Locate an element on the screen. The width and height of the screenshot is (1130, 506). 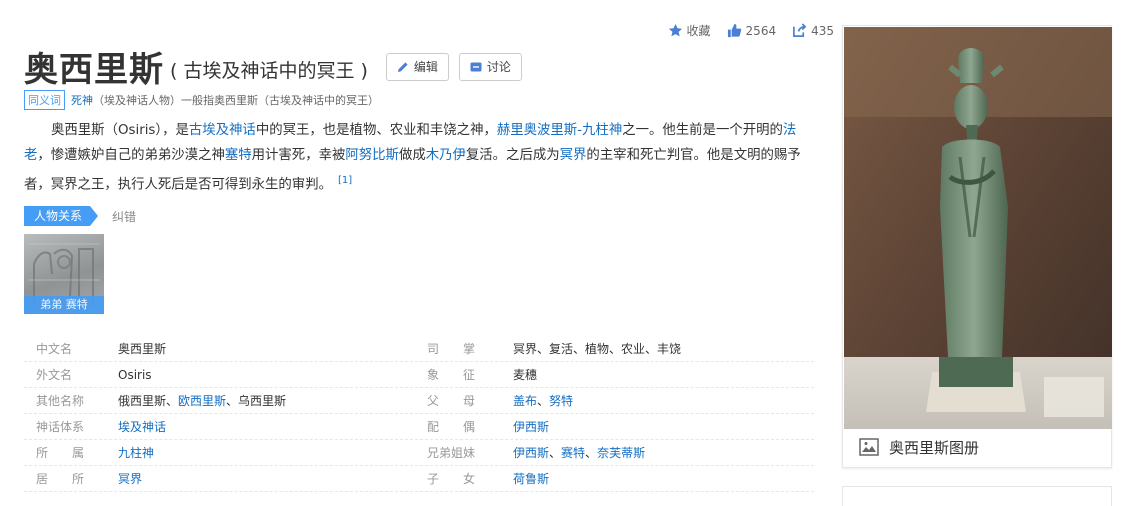
info-cell-right: 配 偶 伊西斯 is located at coordinates (616, 426).